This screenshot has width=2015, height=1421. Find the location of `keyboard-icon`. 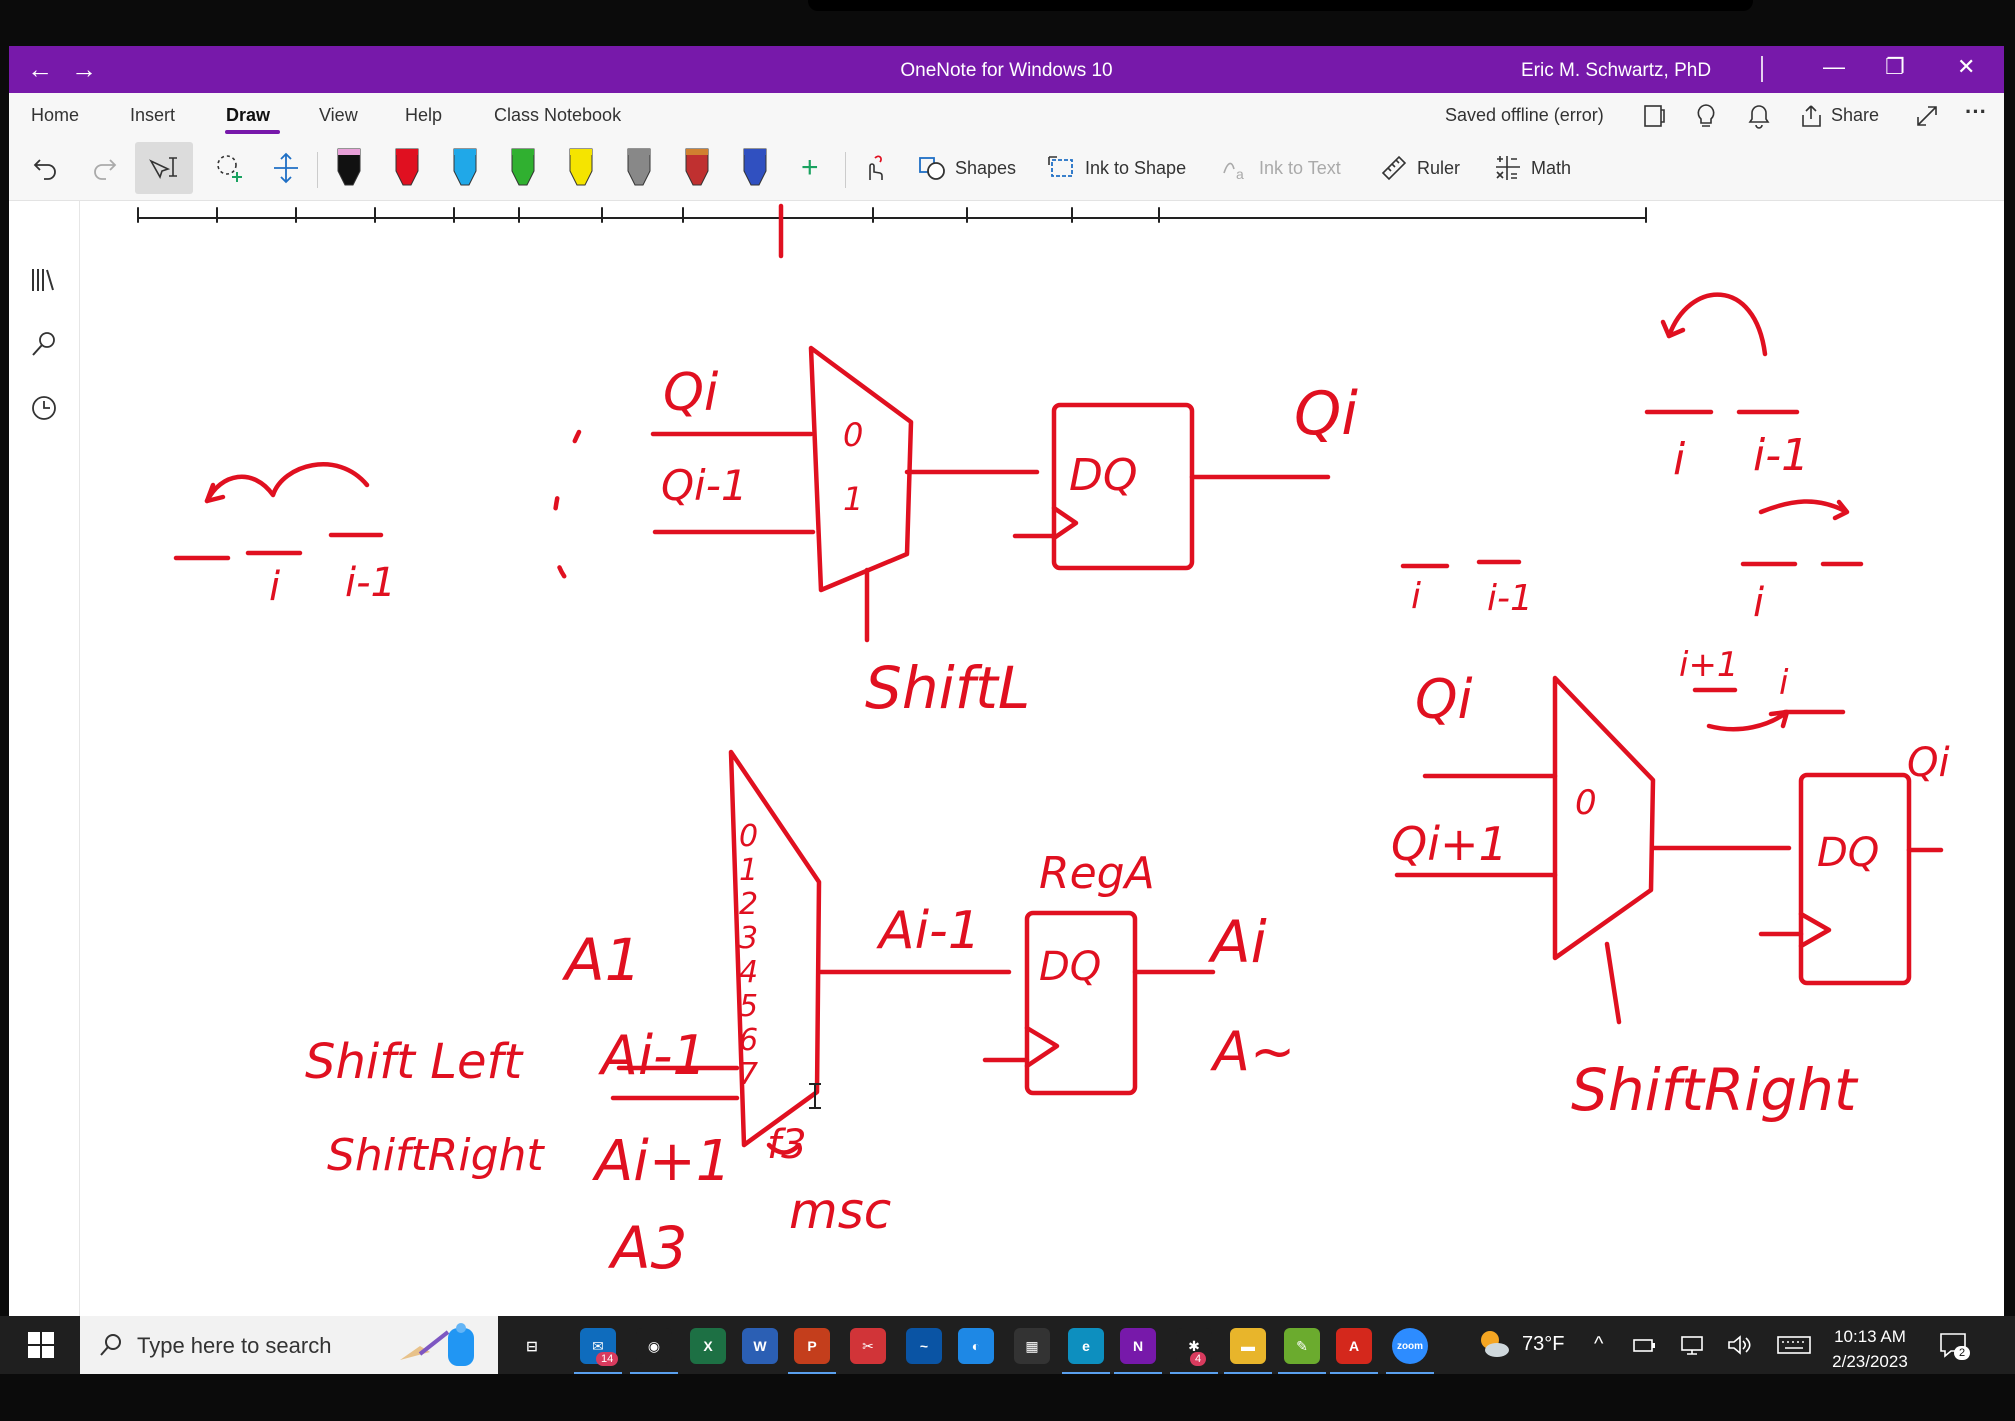

keyboard-icon is located at coordinates (1794, 1347).